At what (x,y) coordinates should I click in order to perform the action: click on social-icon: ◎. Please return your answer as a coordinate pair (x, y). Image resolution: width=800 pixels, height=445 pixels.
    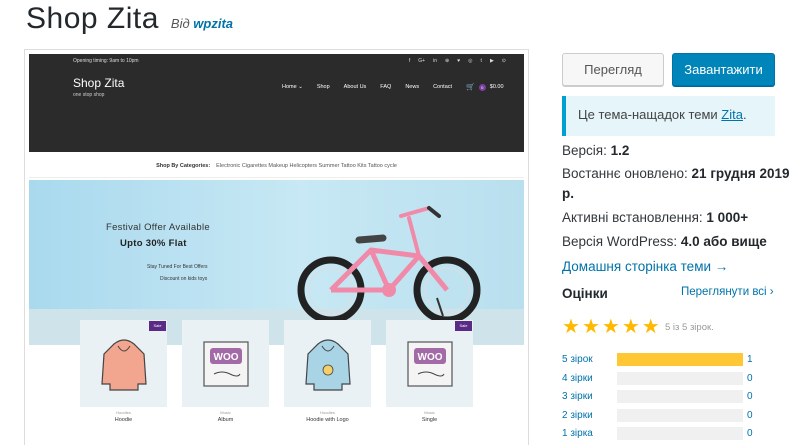
    Looking at the image, I should click on (470, 61).